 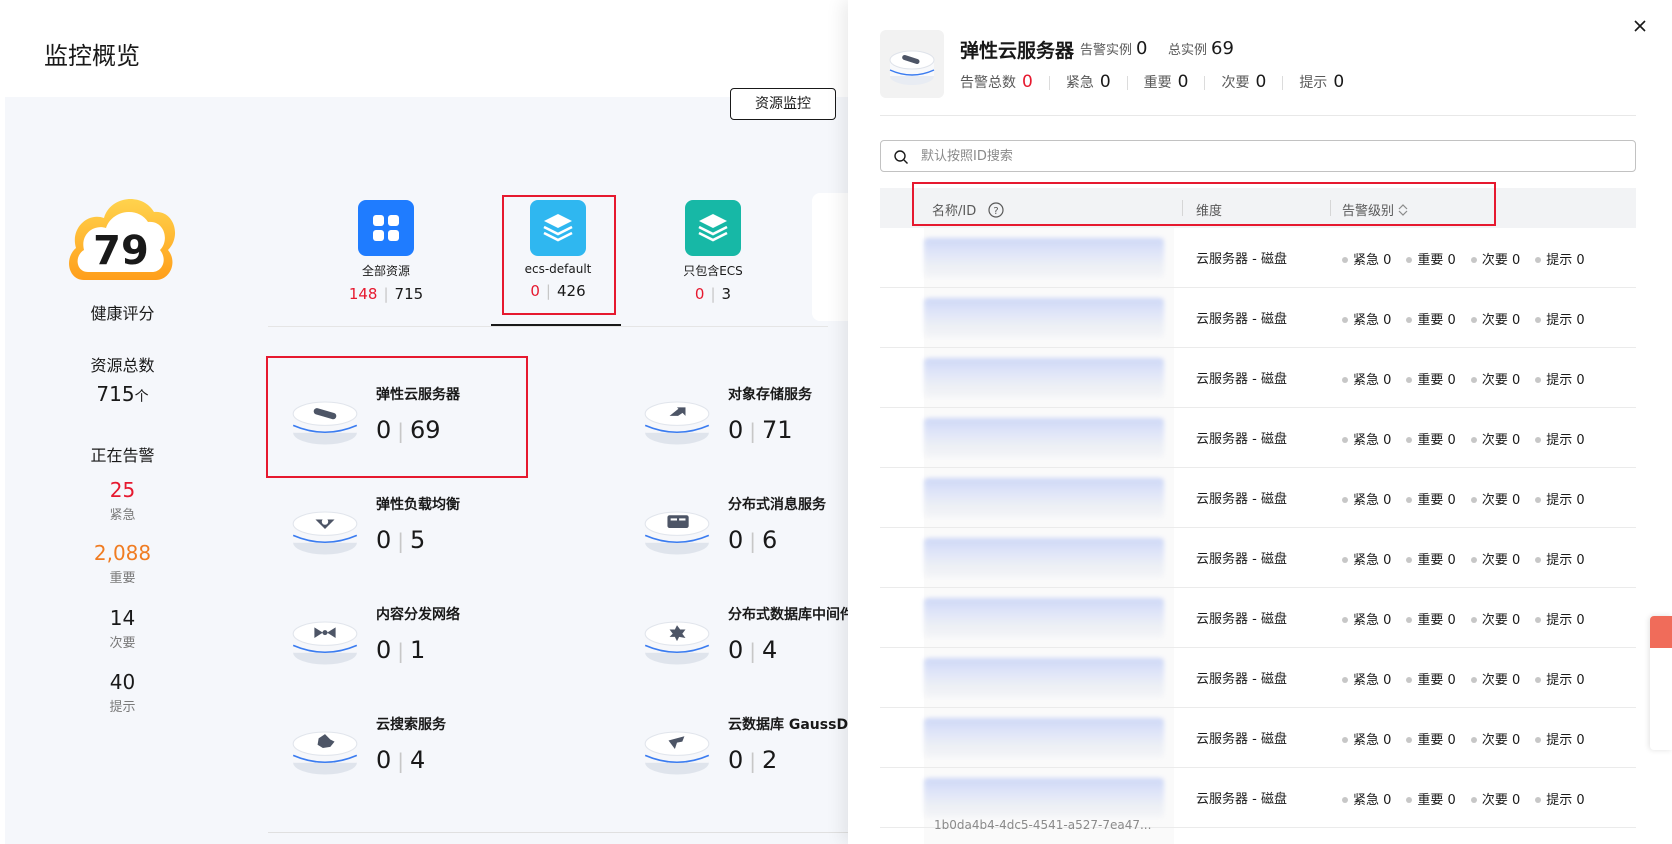 What do you see at coordinates (1366, 738) in the screenshot?
I see `alarm-level-item: 紧急 0` at bounding box center [1366, 738].